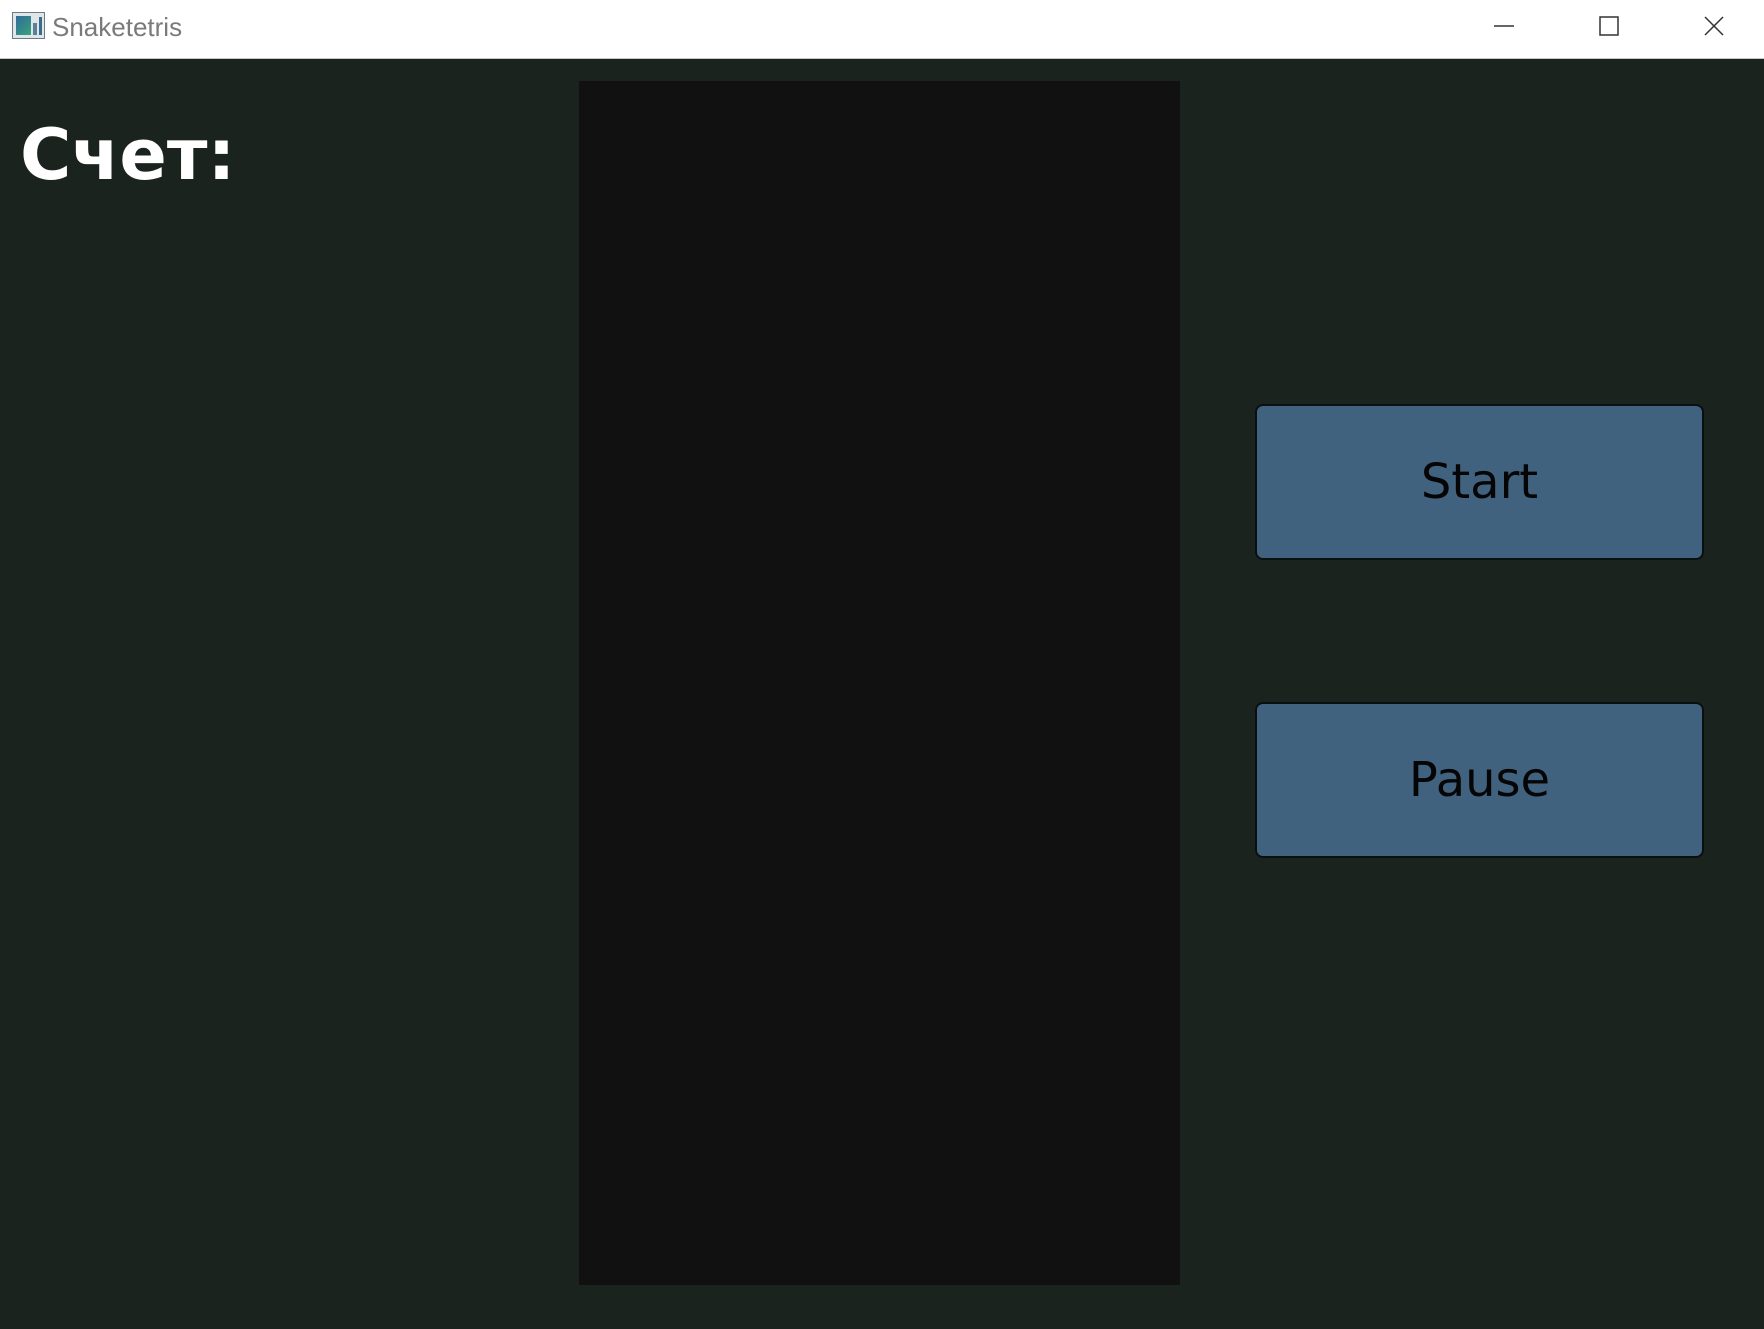  Describe the element at coordinates (882, 29) in the screenshot. I see `title-bar: Snaketetris` at that location.